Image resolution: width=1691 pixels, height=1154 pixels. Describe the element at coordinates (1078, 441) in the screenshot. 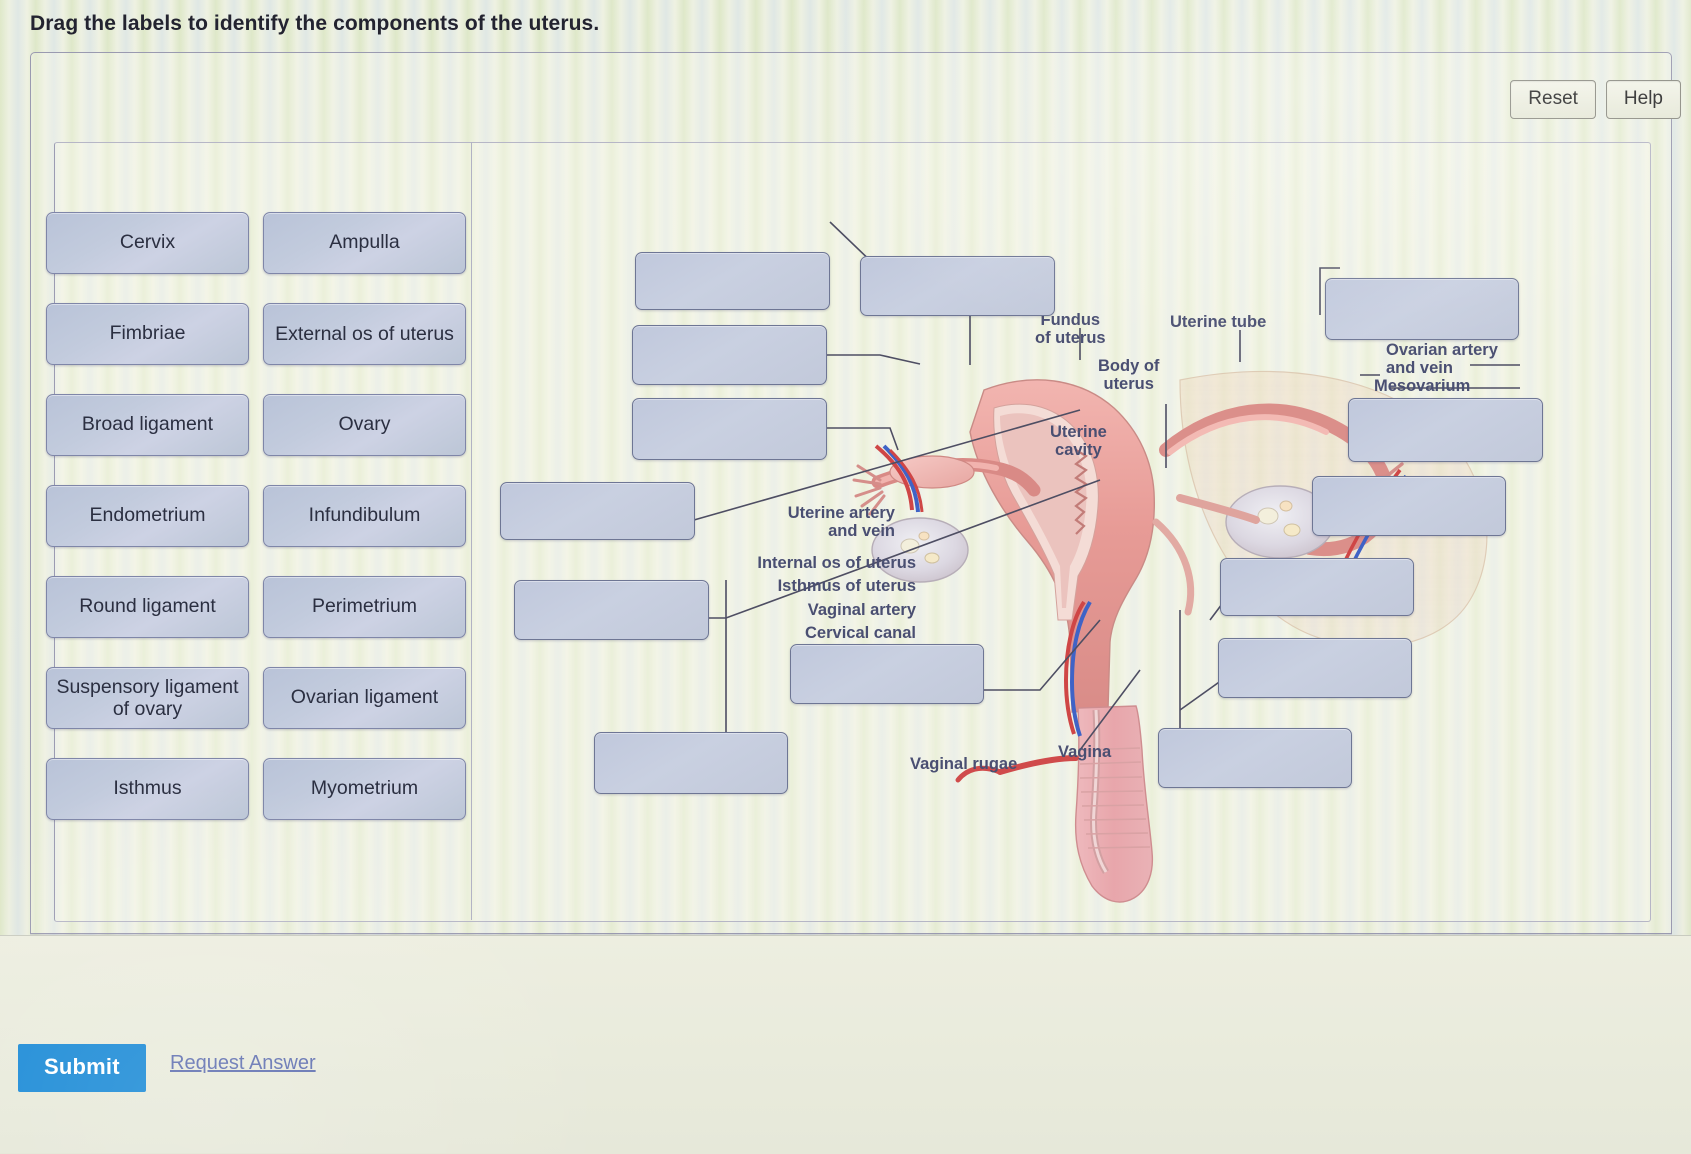

I see `anat-label-uterine-cavity: Uterine cavity` at that location.